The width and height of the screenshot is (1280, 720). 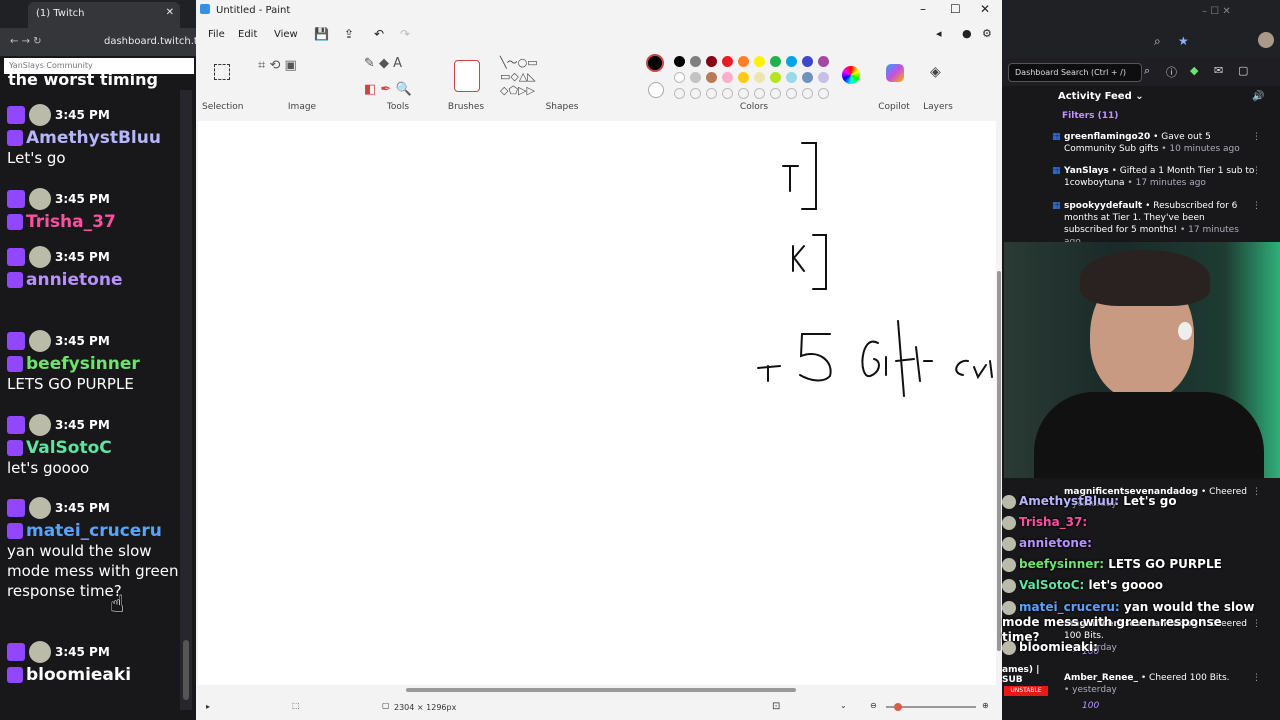 I want to click on profile-avatar, so click(x=1266, y=40).